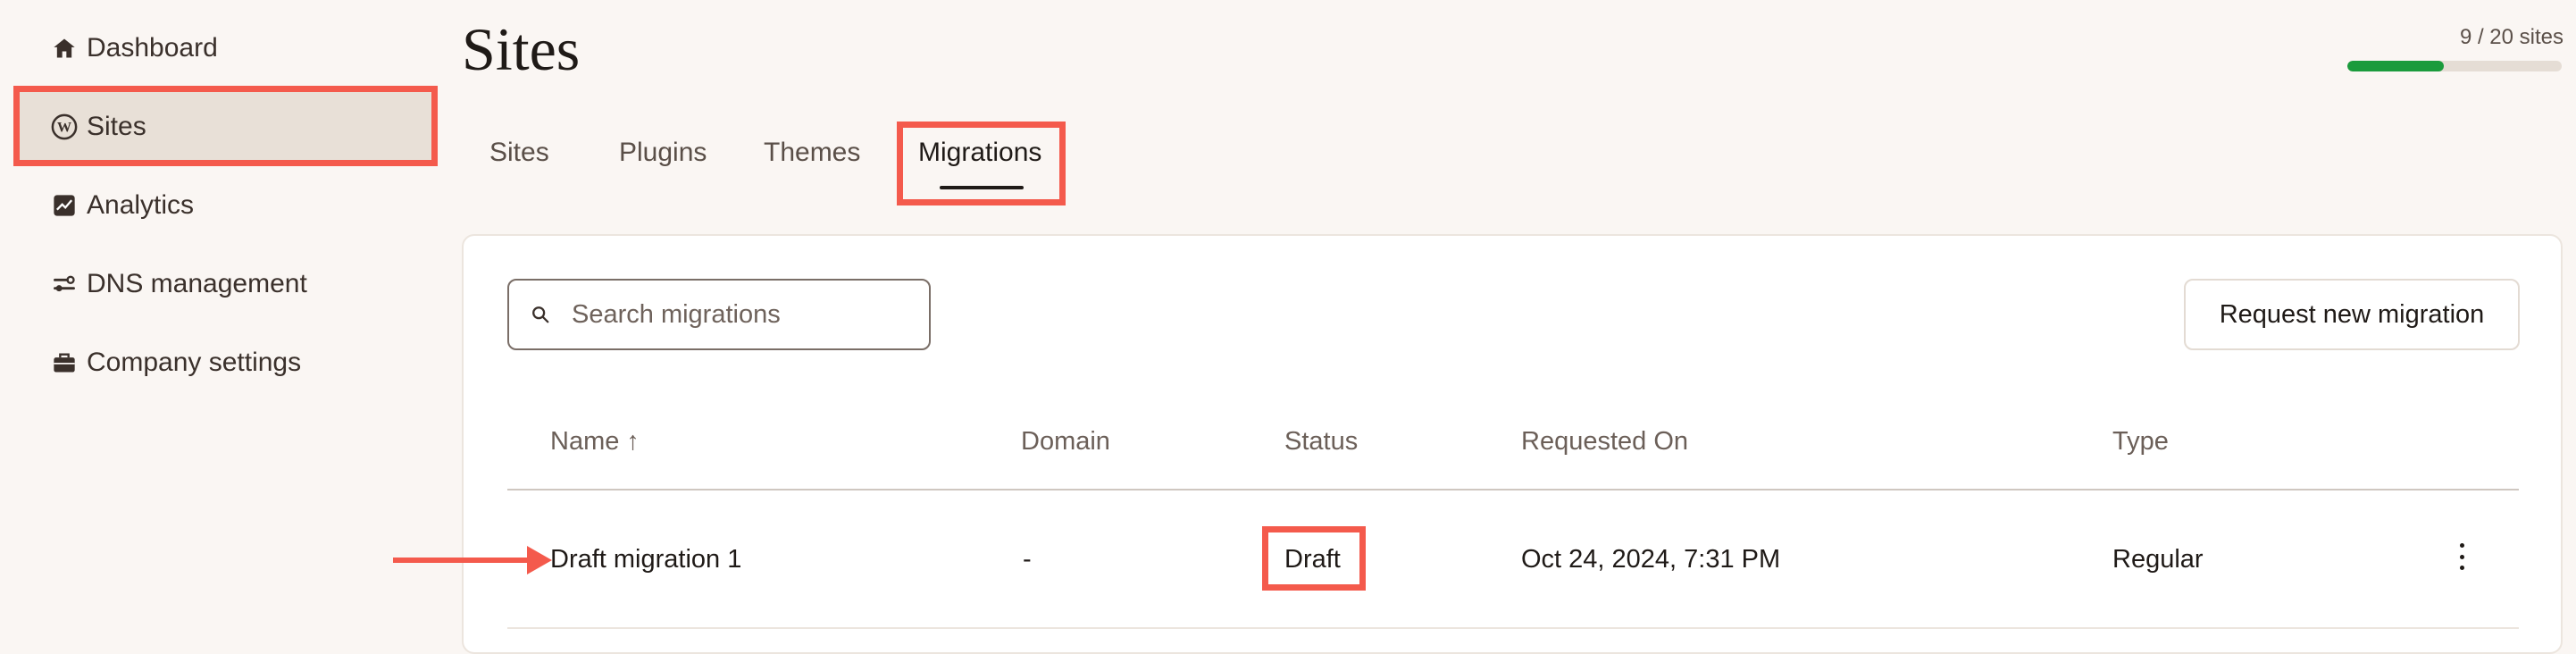 This screenshot has height=654, width=2576. Describe the element at coordinates (197, 283) in the screenshot. I see `sidebar-item-label: DNS management` at that location.